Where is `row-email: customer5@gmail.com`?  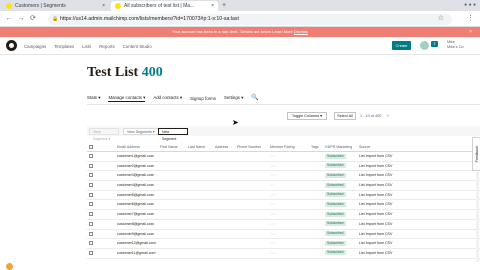 row-email: customer5@gmail.com is located at coordinates (148, 195).